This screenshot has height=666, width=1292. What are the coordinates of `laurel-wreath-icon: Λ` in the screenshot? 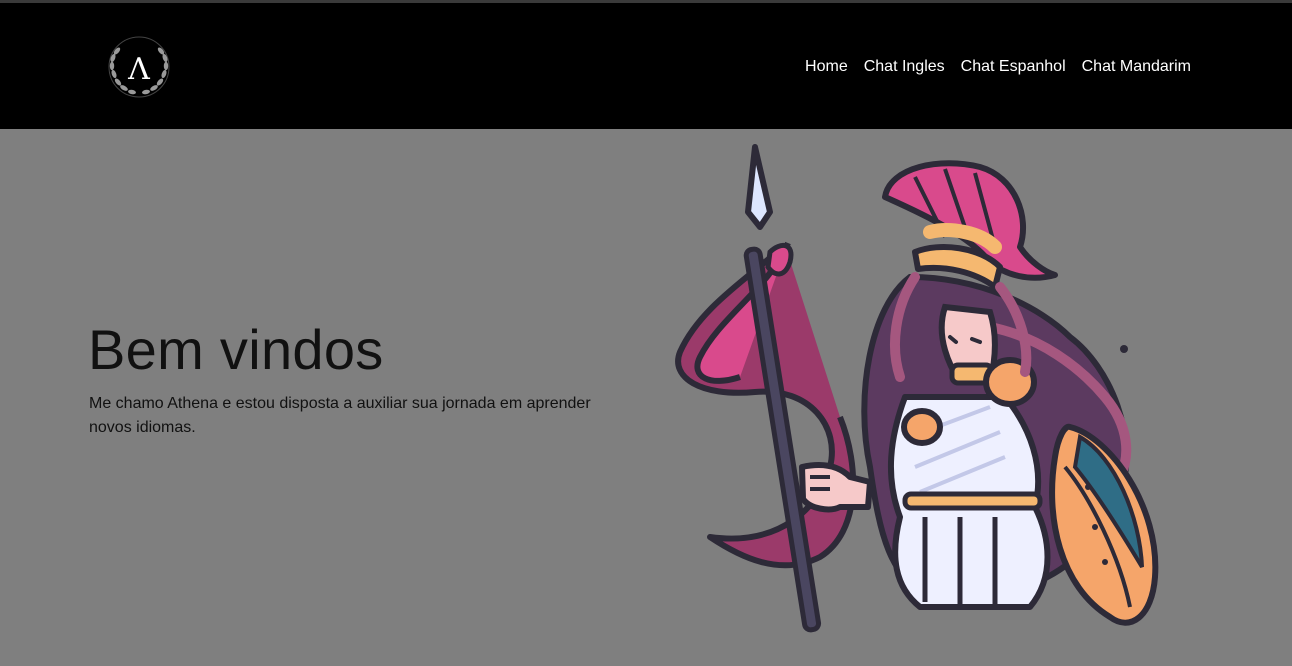 It's located at (139, 67).